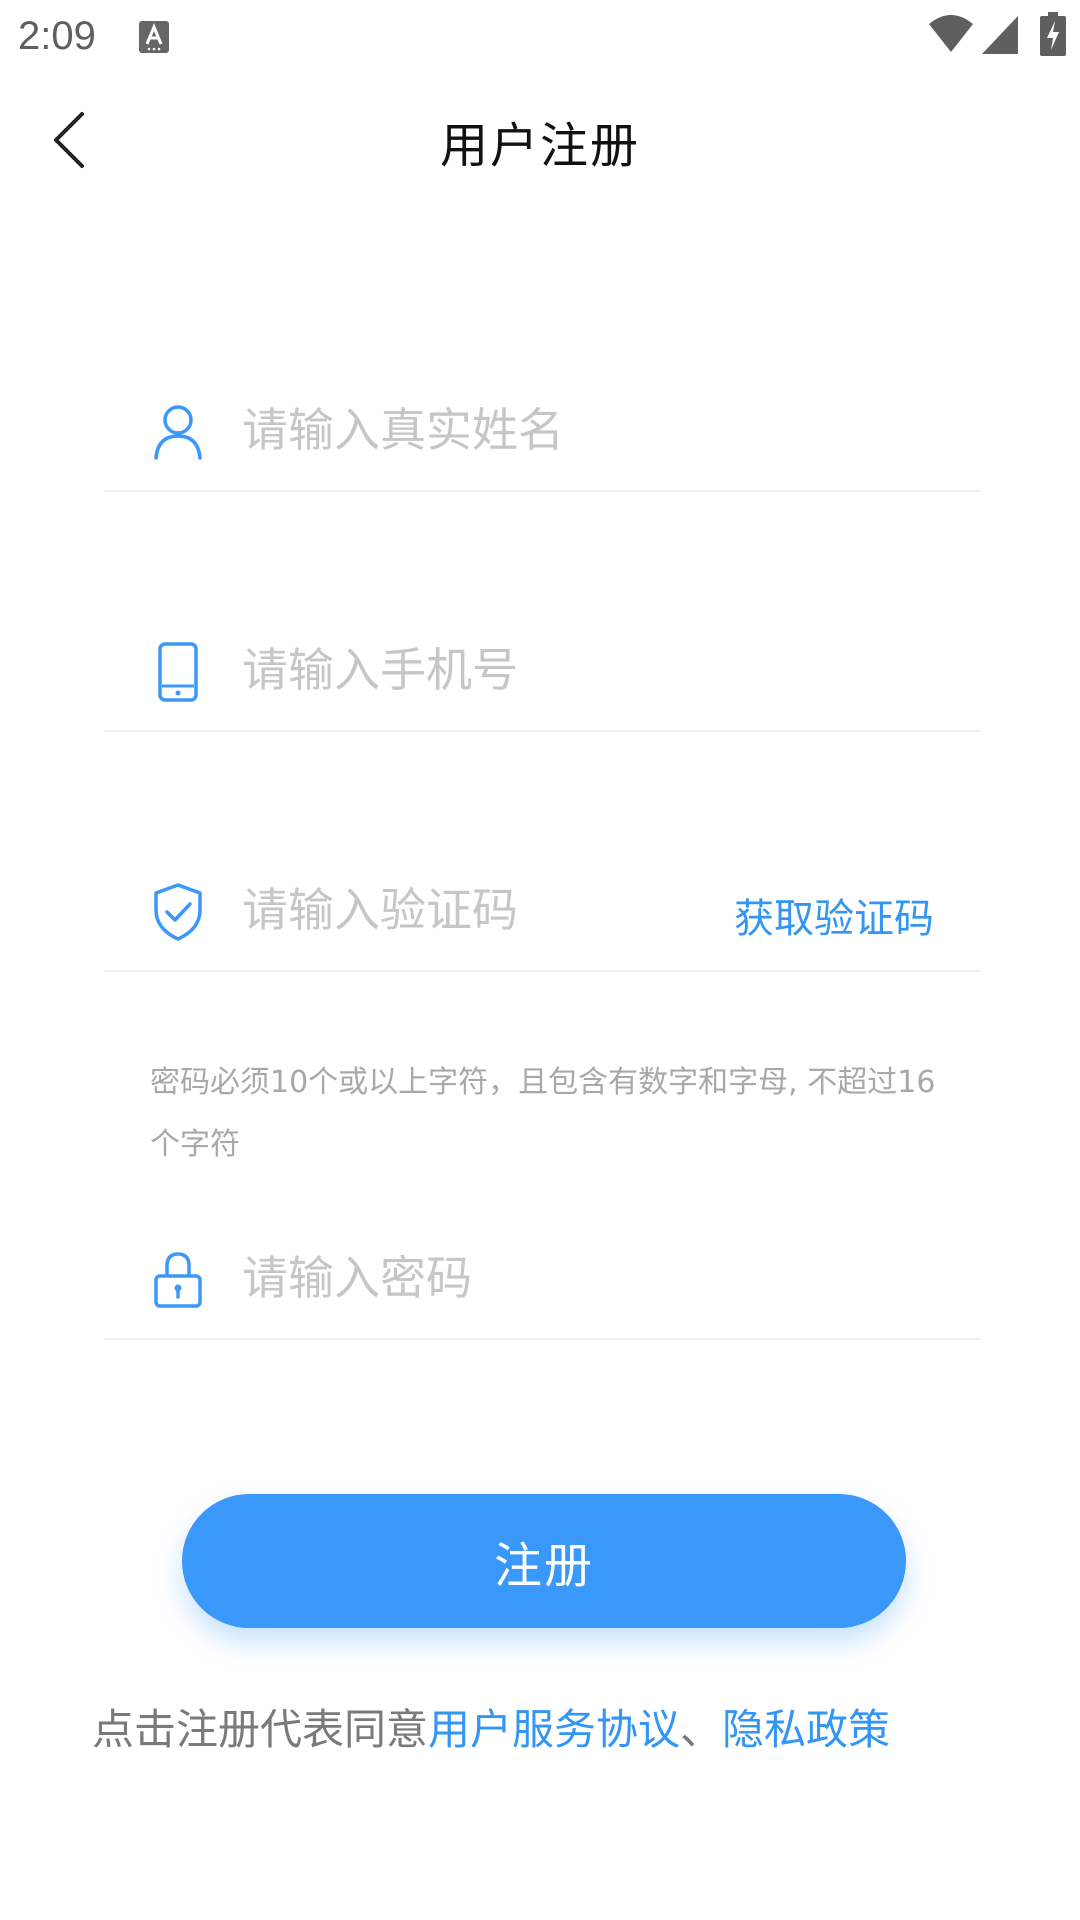 This screenshot has width=1080, height=1920. I want to click on shield-check-icon, so click(178, 912).